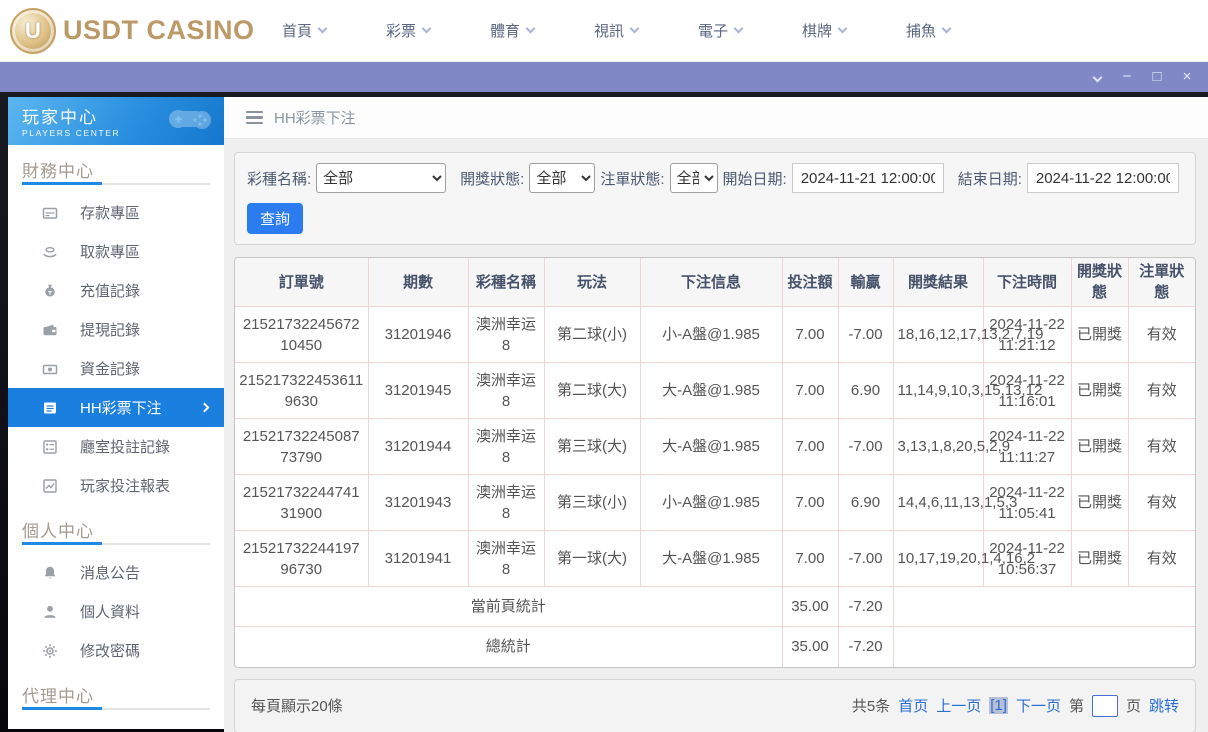 This screenshot has height=732, width=1208. Describe the element at coordinates (116, 251) in the screenshot. I see `sidebar-item: 取款專區` at that location.